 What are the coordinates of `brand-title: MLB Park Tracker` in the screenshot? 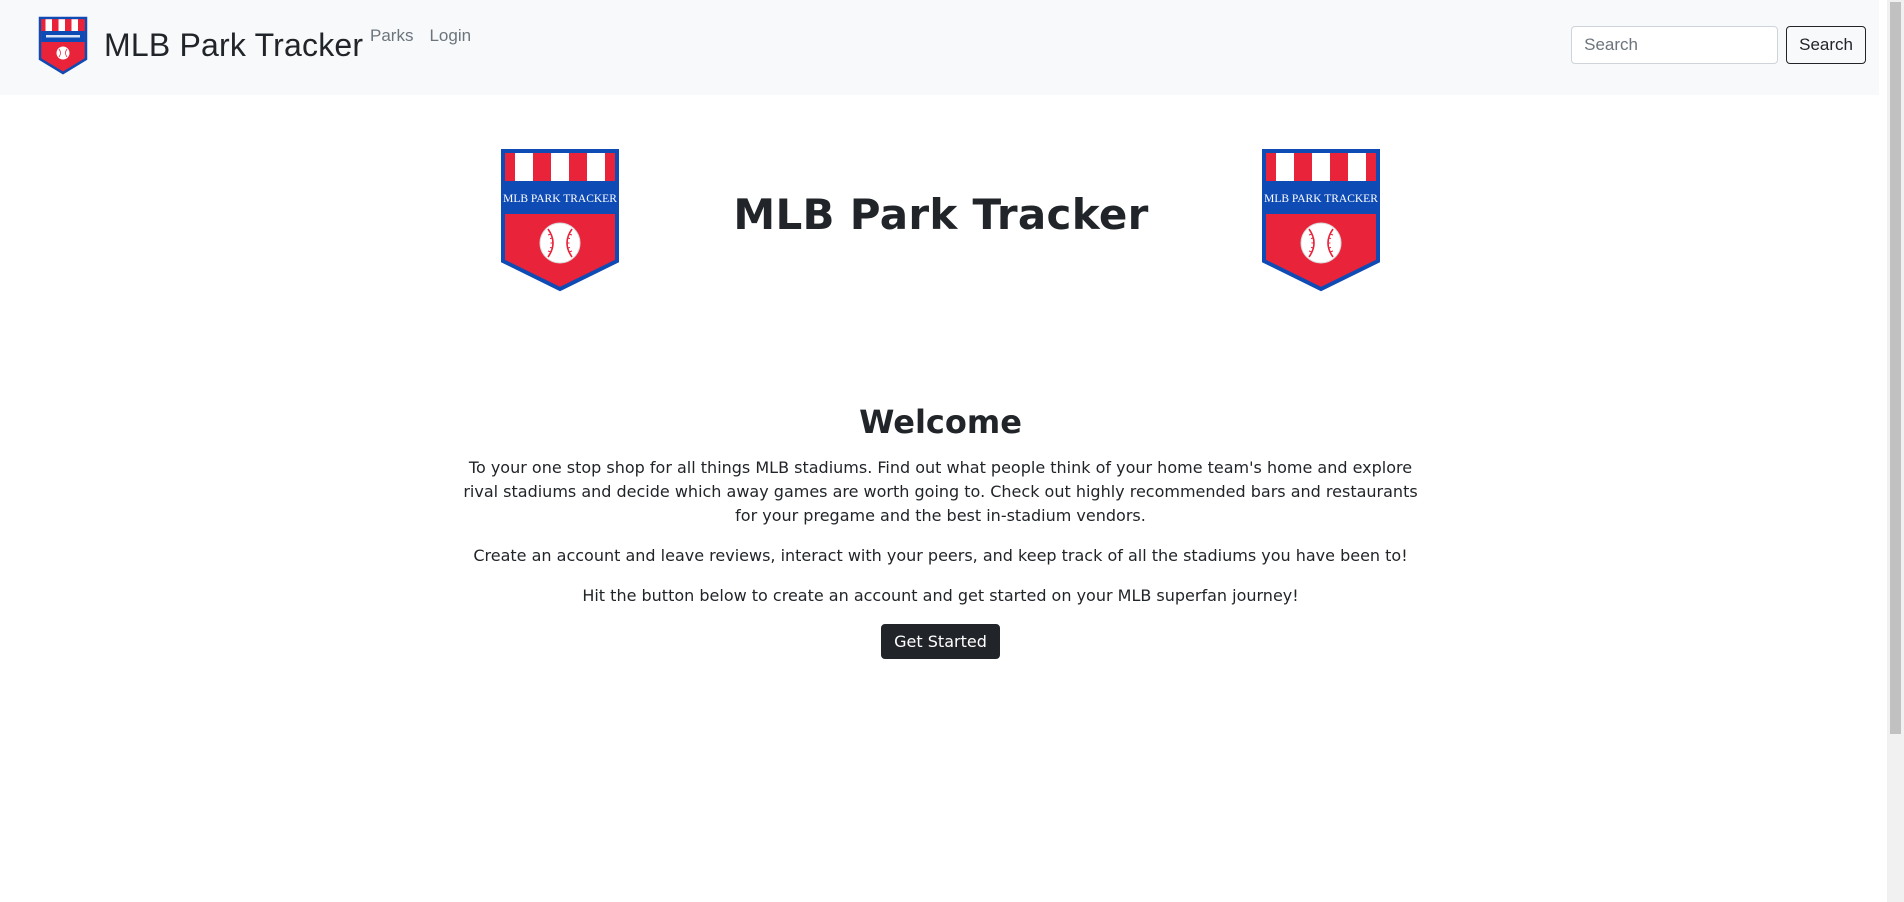 It's located at (234, 45).